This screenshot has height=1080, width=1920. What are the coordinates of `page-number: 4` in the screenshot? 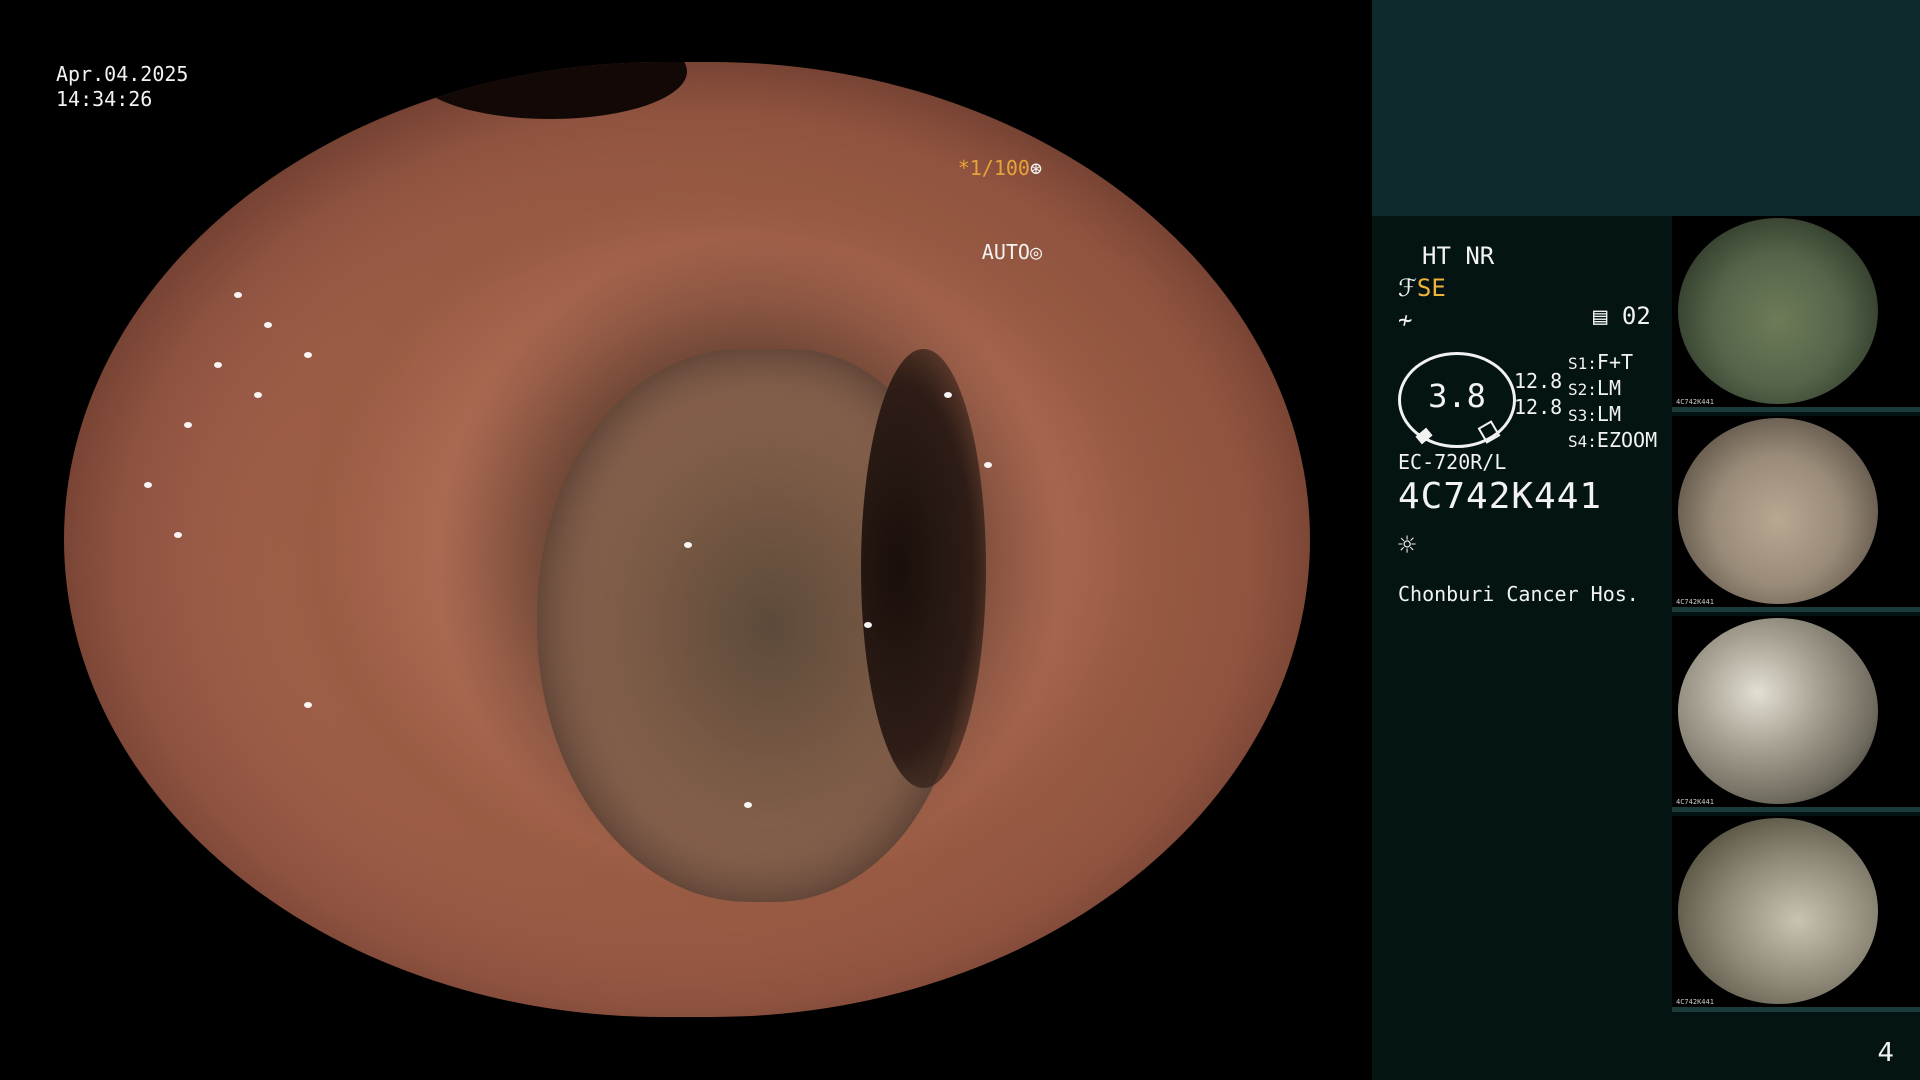 It's located at (1885, 1053).